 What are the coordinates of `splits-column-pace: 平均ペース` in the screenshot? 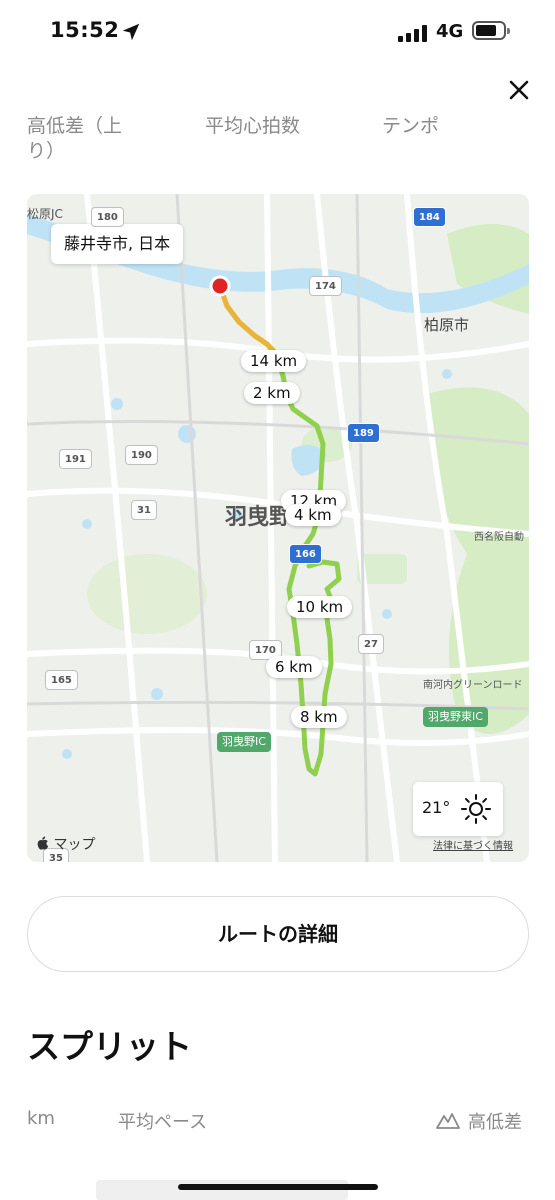 It's located at (163, 1122).